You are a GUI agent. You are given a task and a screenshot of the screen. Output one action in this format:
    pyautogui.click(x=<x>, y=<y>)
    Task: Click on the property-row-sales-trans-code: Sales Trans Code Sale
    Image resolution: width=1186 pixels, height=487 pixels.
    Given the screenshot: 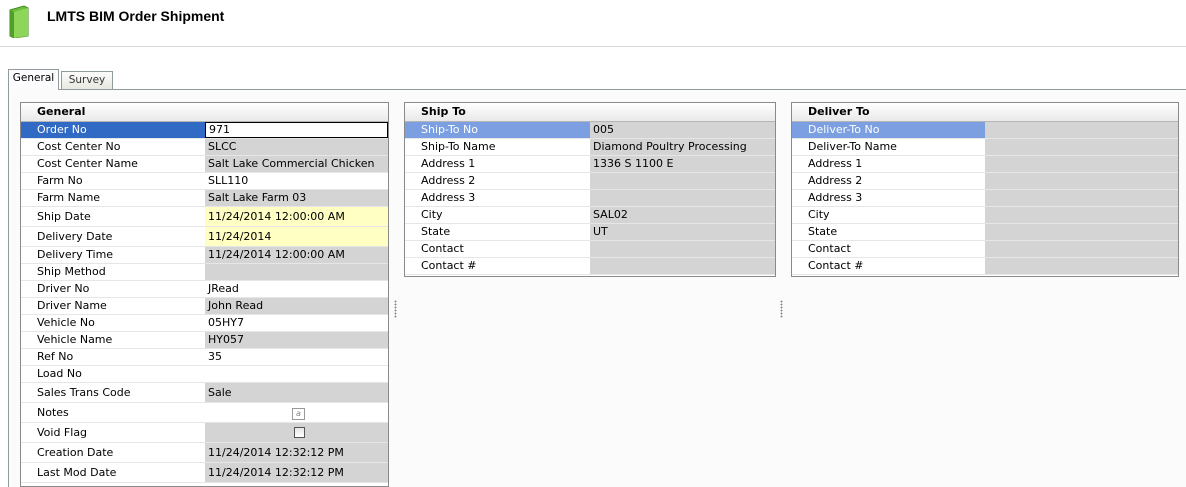 What is the action you would take?
    pyautogui.click(x=204, y=393)
    